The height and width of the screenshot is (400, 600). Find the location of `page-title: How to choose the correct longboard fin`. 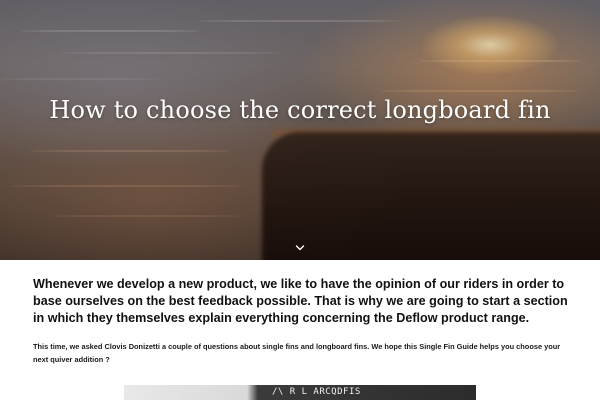

page-title: How to choose the correct longboard fin is located at coordinates (300, 110).